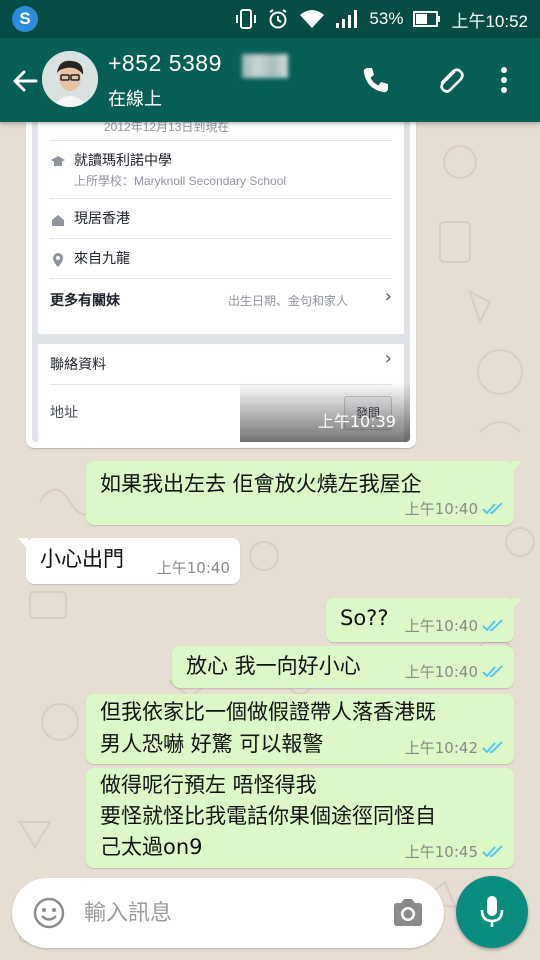 The image size is (540, 960). Describe the element at coordinates (347, 19) in the screenshot. I see `signal-icon` at that location.